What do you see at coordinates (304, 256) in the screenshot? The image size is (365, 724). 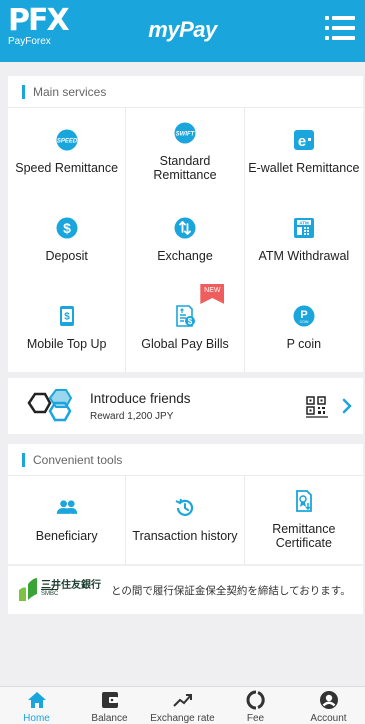 I see `service-label: ATM Withdrawal` at bounding box center [304, 256].